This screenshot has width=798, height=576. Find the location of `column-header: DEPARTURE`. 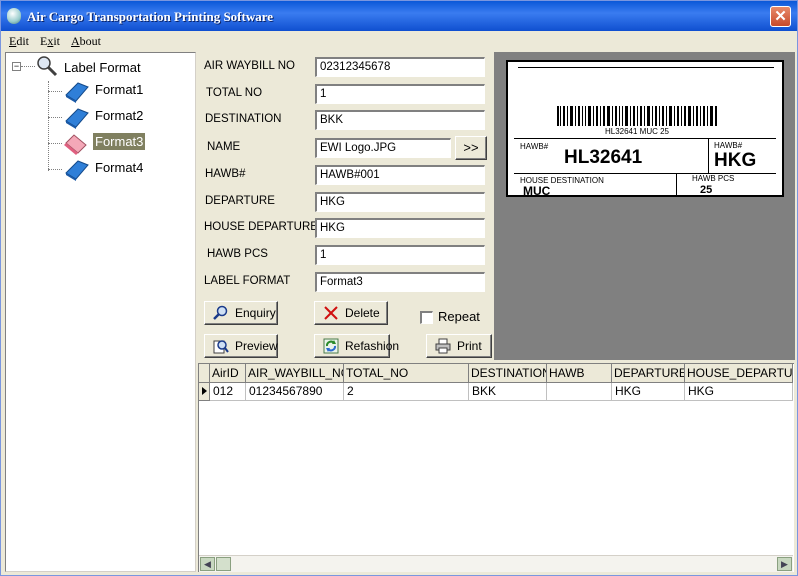

column-header: DEPARTURE is located at coordinates (648, 373).